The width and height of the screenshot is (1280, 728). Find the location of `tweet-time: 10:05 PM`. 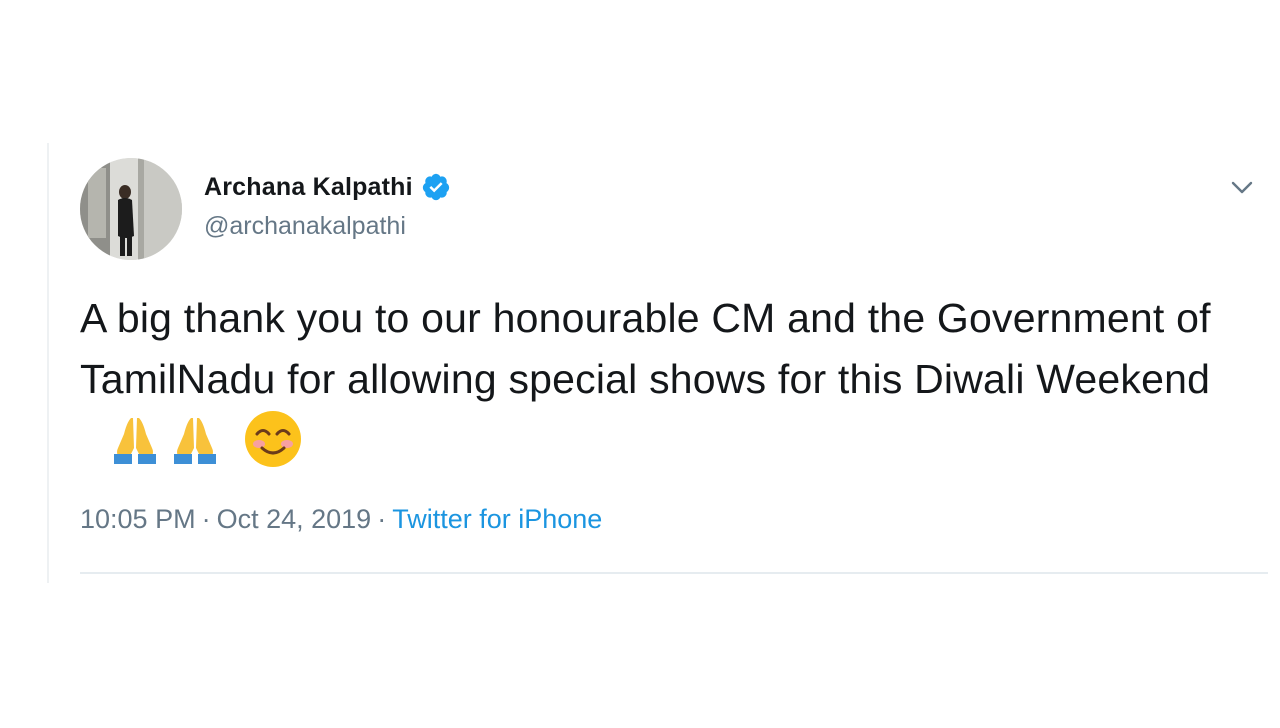

tweet-time: 10:05 PM is located at coordinates (138, 519).